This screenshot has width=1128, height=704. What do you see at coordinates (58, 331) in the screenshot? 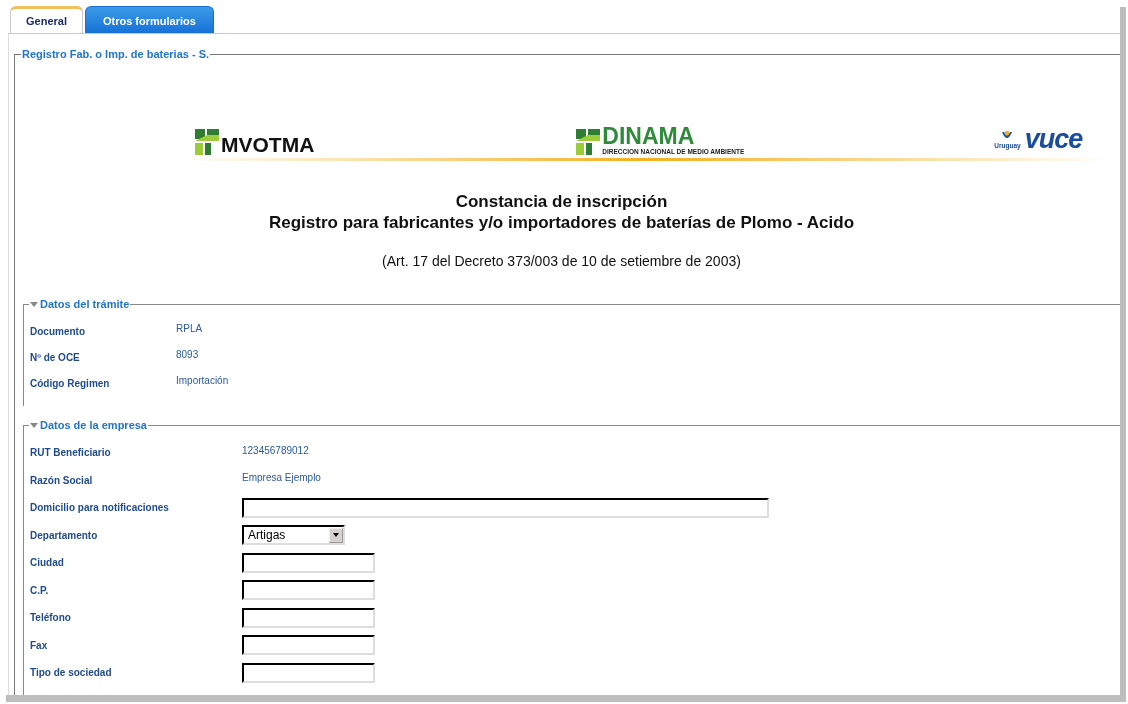
I see `field-label: Documento` at bounding box center [58, 331].